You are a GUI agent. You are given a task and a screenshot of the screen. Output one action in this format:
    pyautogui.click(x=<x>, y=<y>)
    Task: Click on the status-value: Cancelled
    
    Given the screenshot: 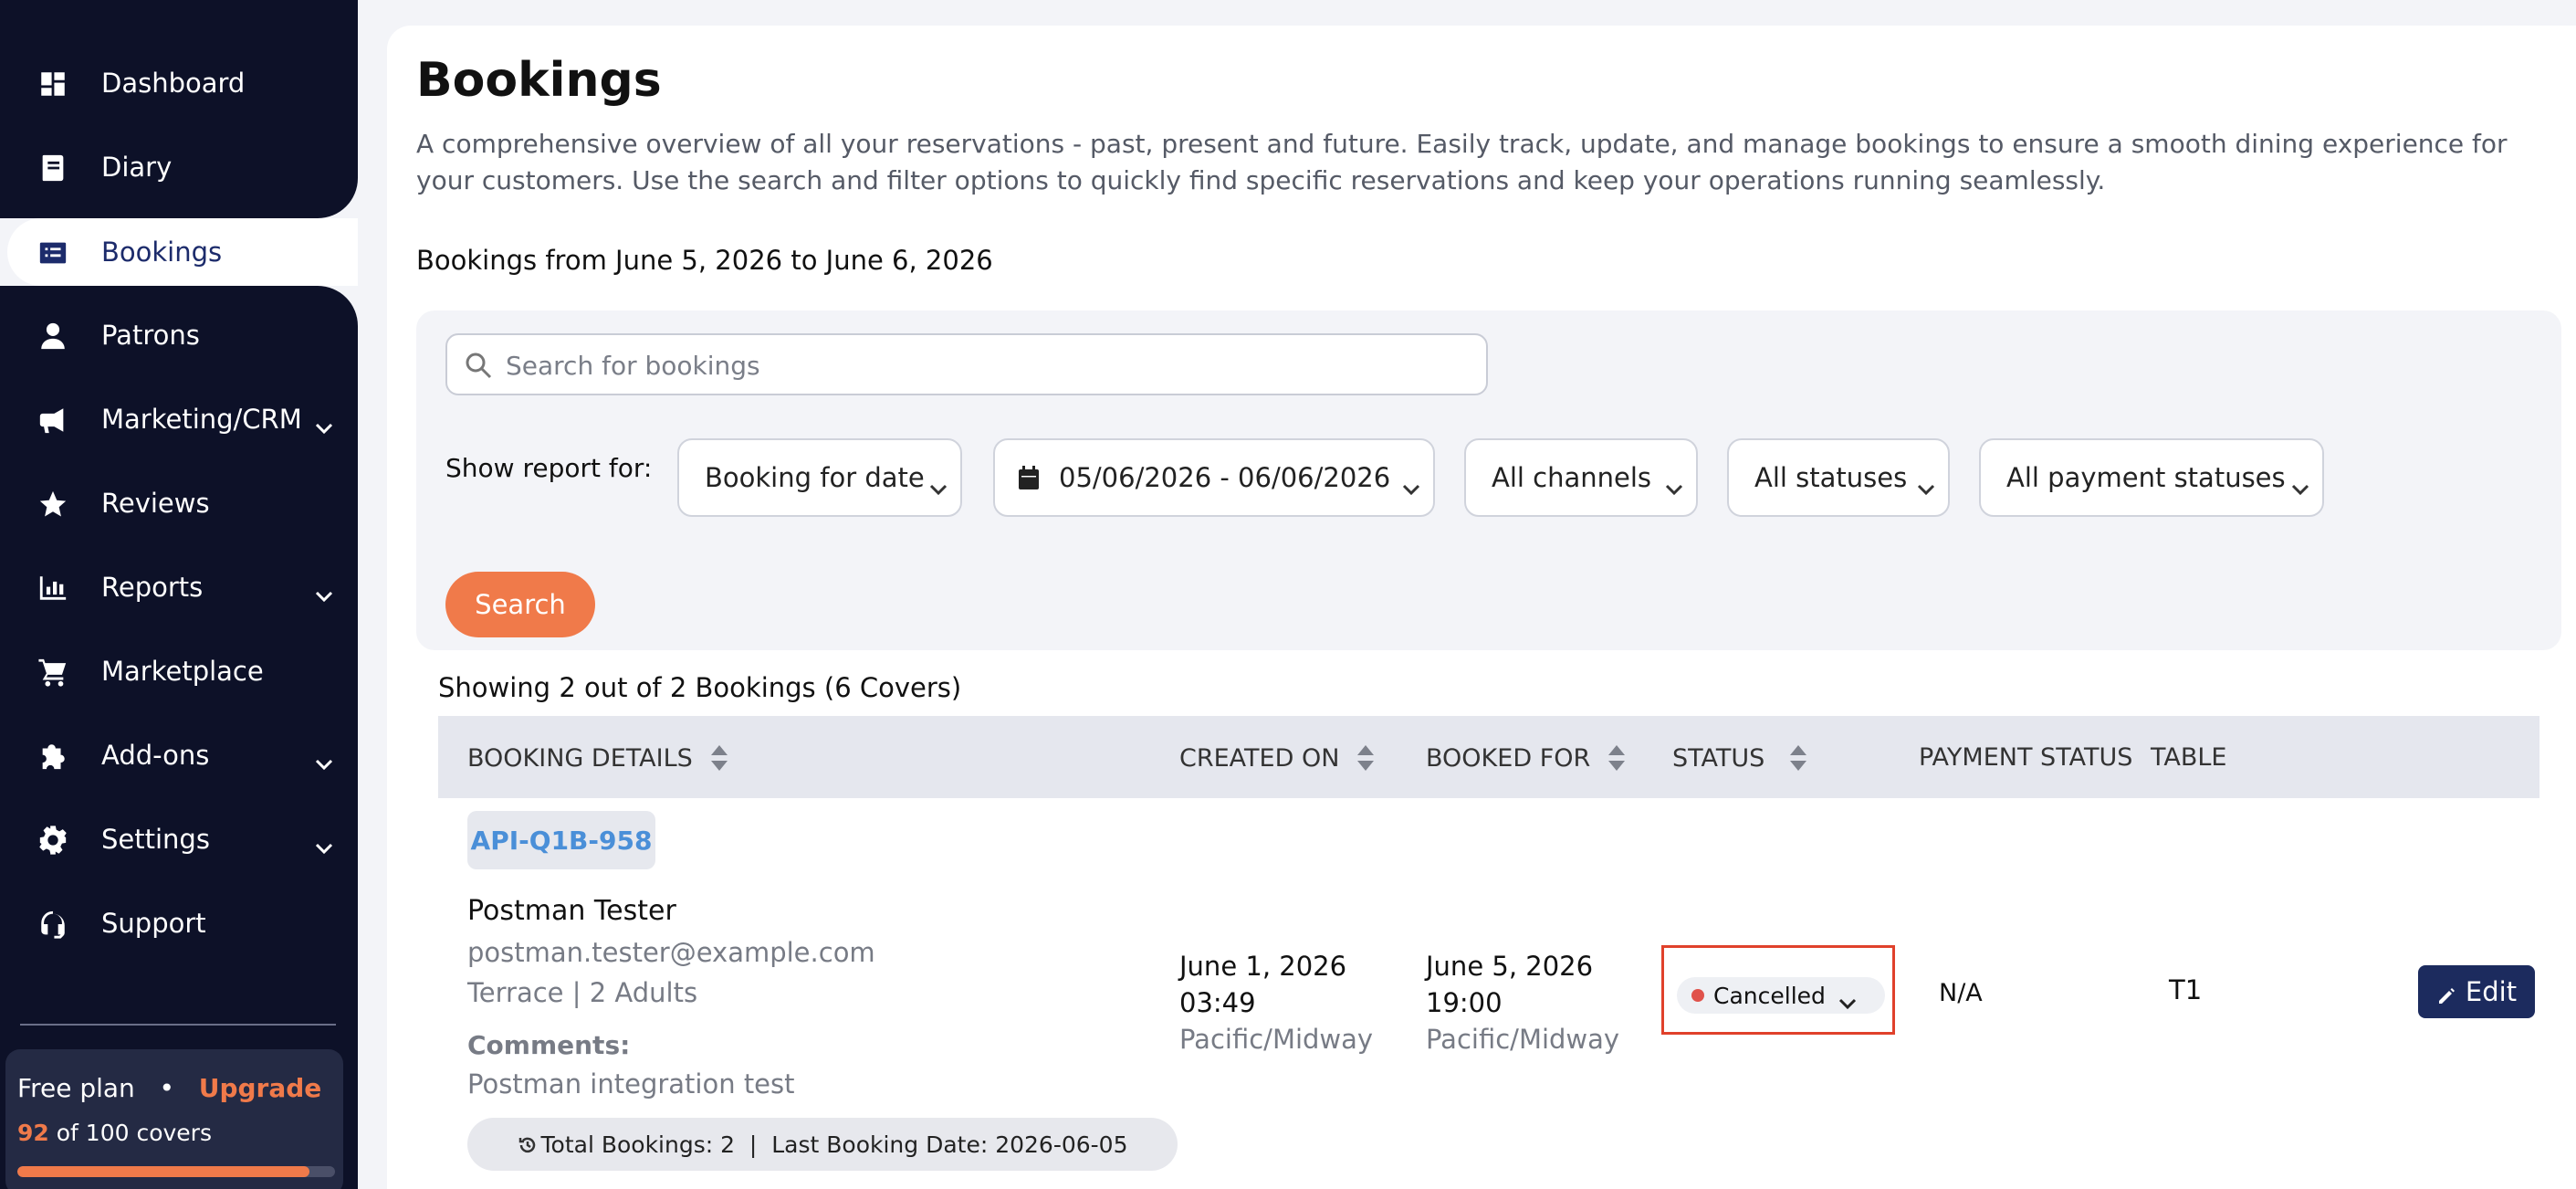 What is the action you would take?
    pyautogui.click(x=1770, y=995)
    